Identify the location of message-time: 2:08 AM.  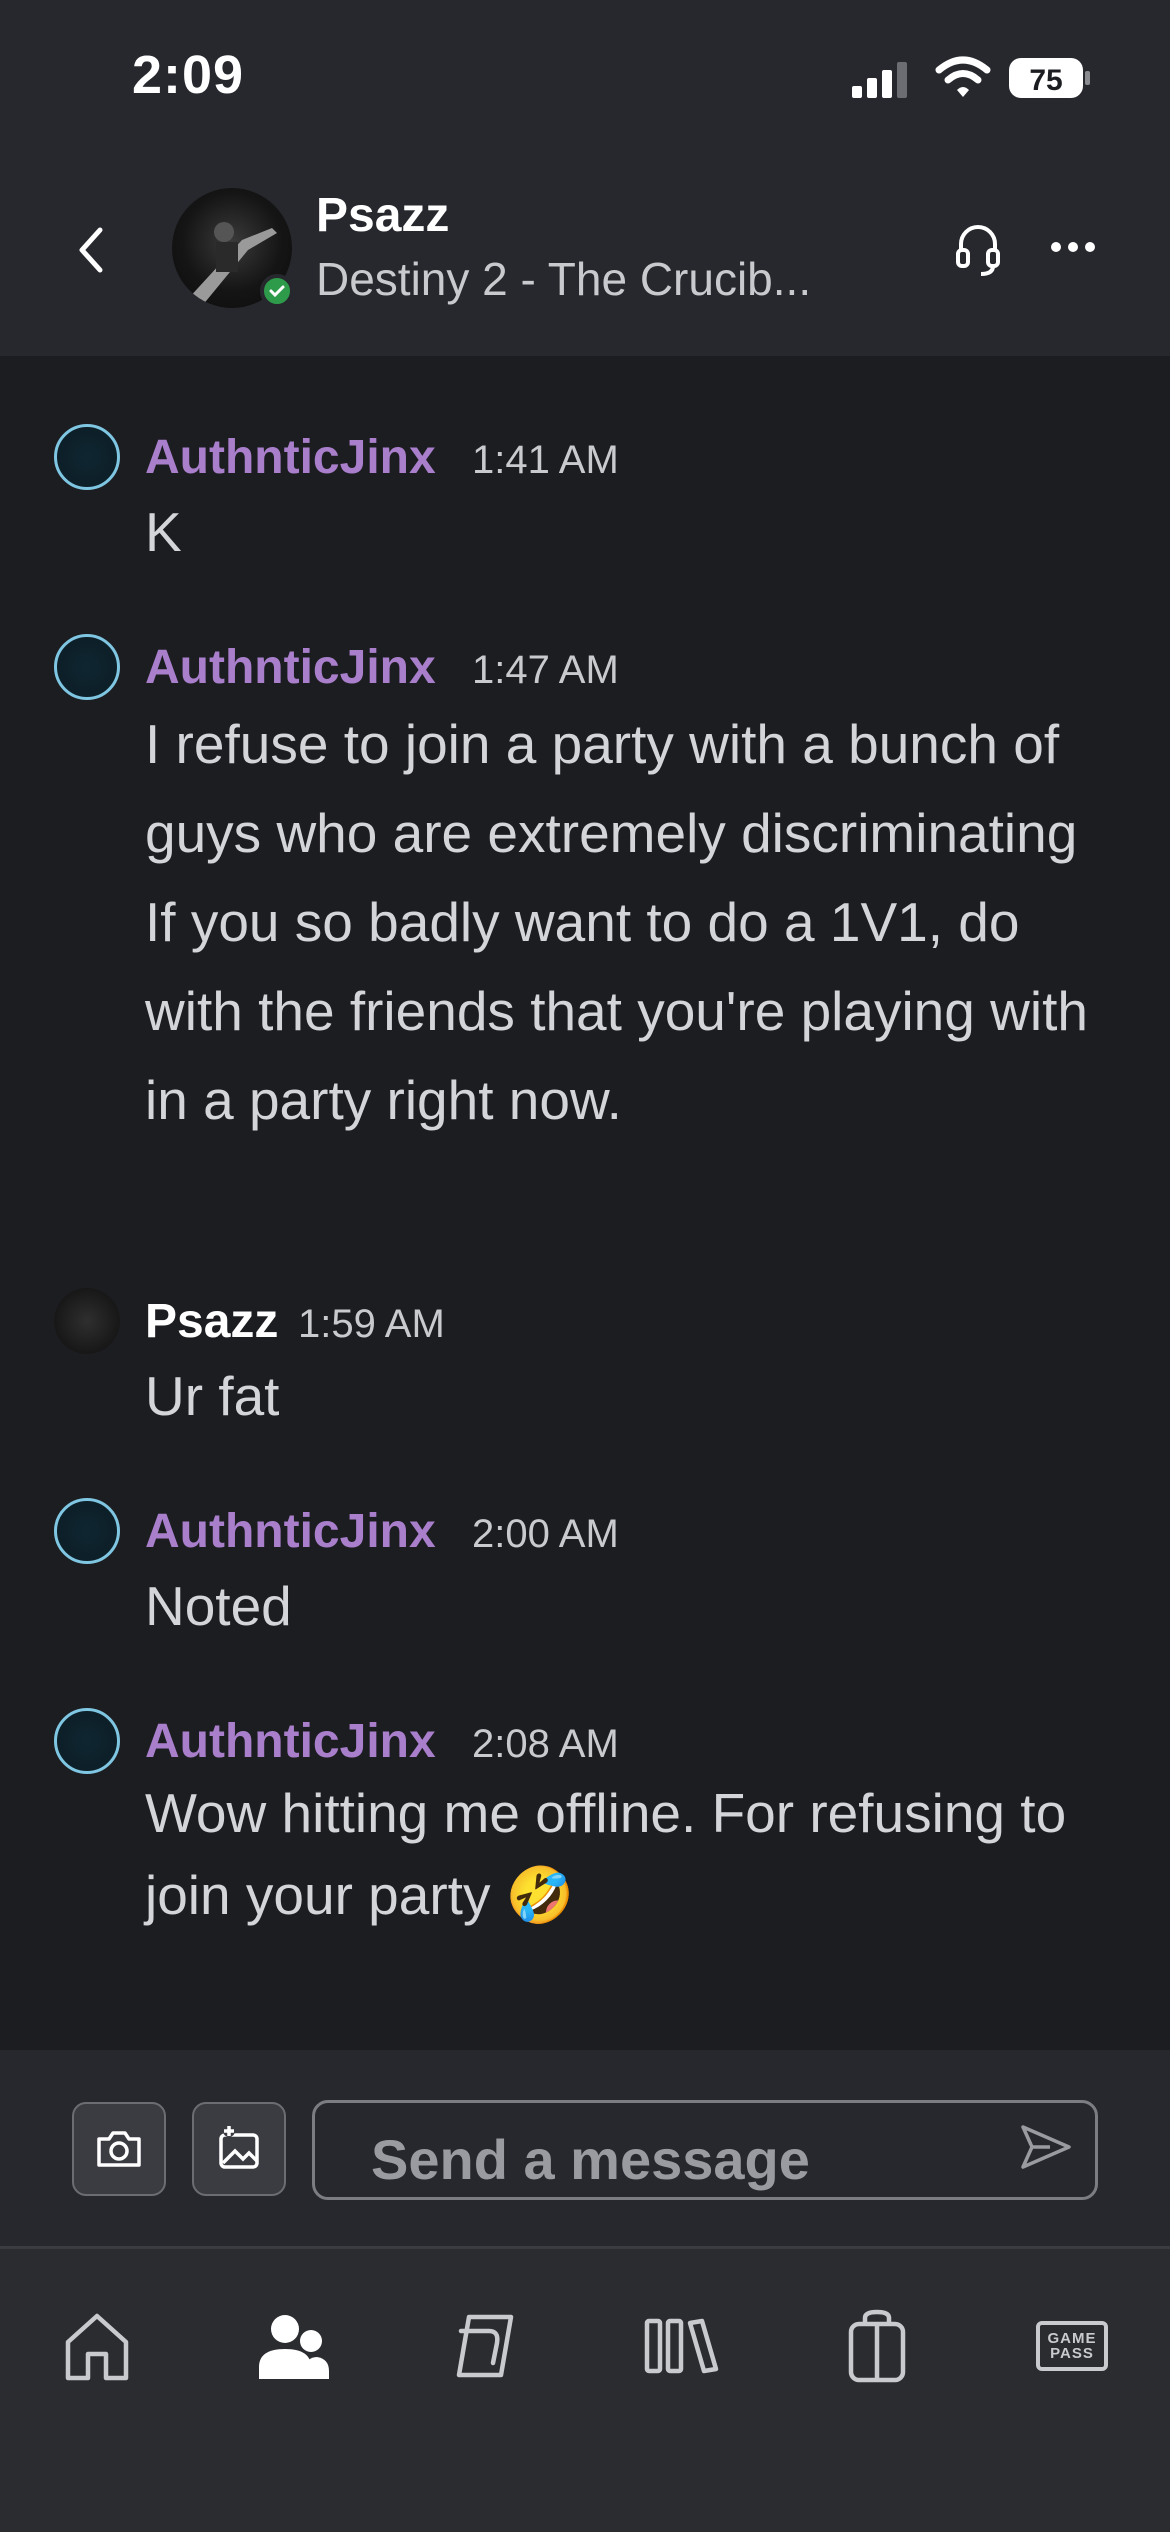
(545, 1744).